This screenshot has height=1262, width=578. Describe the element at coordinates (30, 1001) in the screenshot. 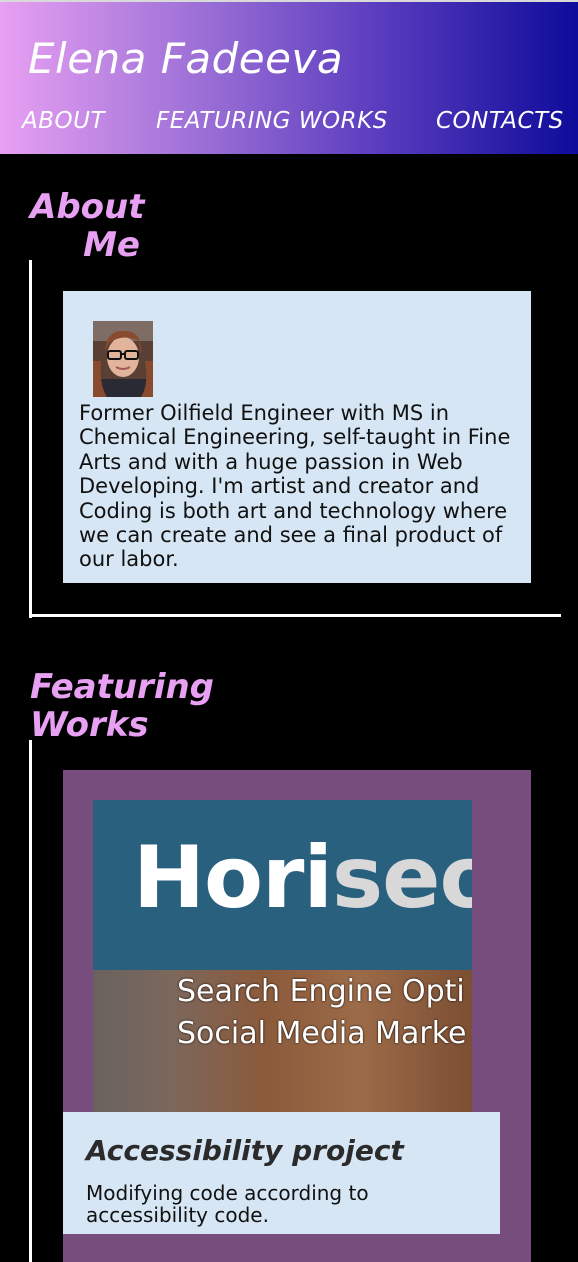

I see `works-border-left` at that location.